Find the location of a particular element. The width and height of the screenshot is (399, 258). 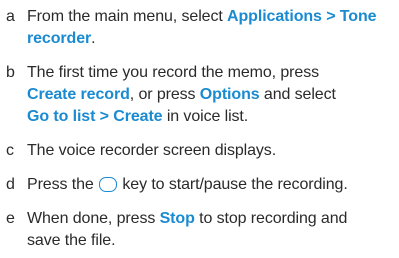

menu-path-keyword: recorder is located at coordinates (59, 38).